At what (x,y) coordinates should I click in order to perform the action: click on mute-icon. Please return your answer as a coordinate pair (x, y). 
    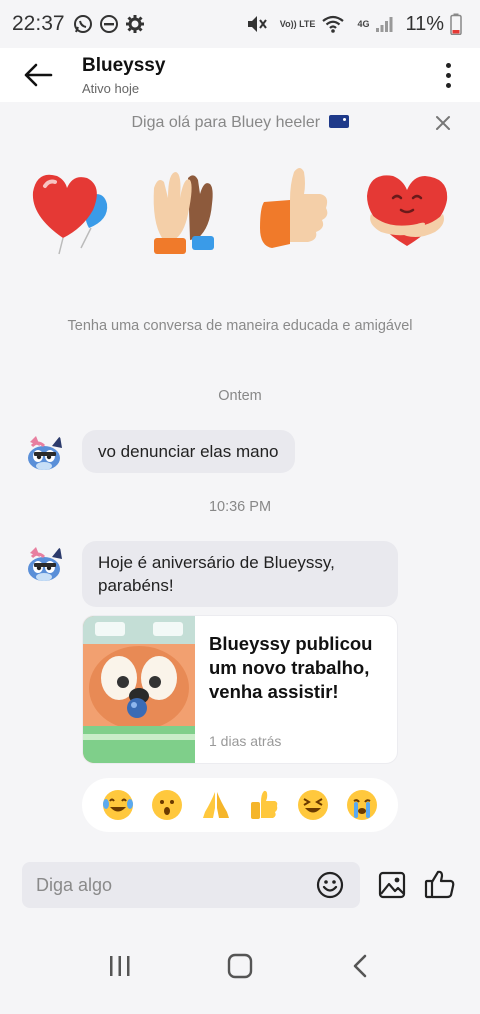
    Looking at the image, I should click on (257, 24).